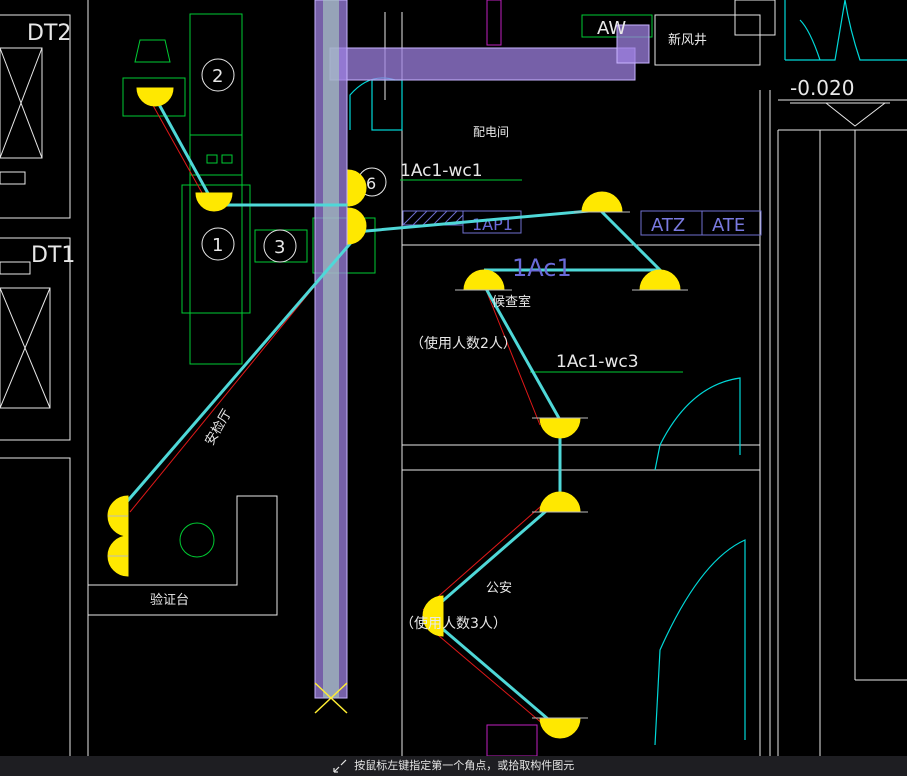 Image resolution: width=907 pixels, height=776 pixels. Describe the element at coordinates (463, 343) in the screenshot. I see `occupancy-2-label: （使用人数2人）` at that location.